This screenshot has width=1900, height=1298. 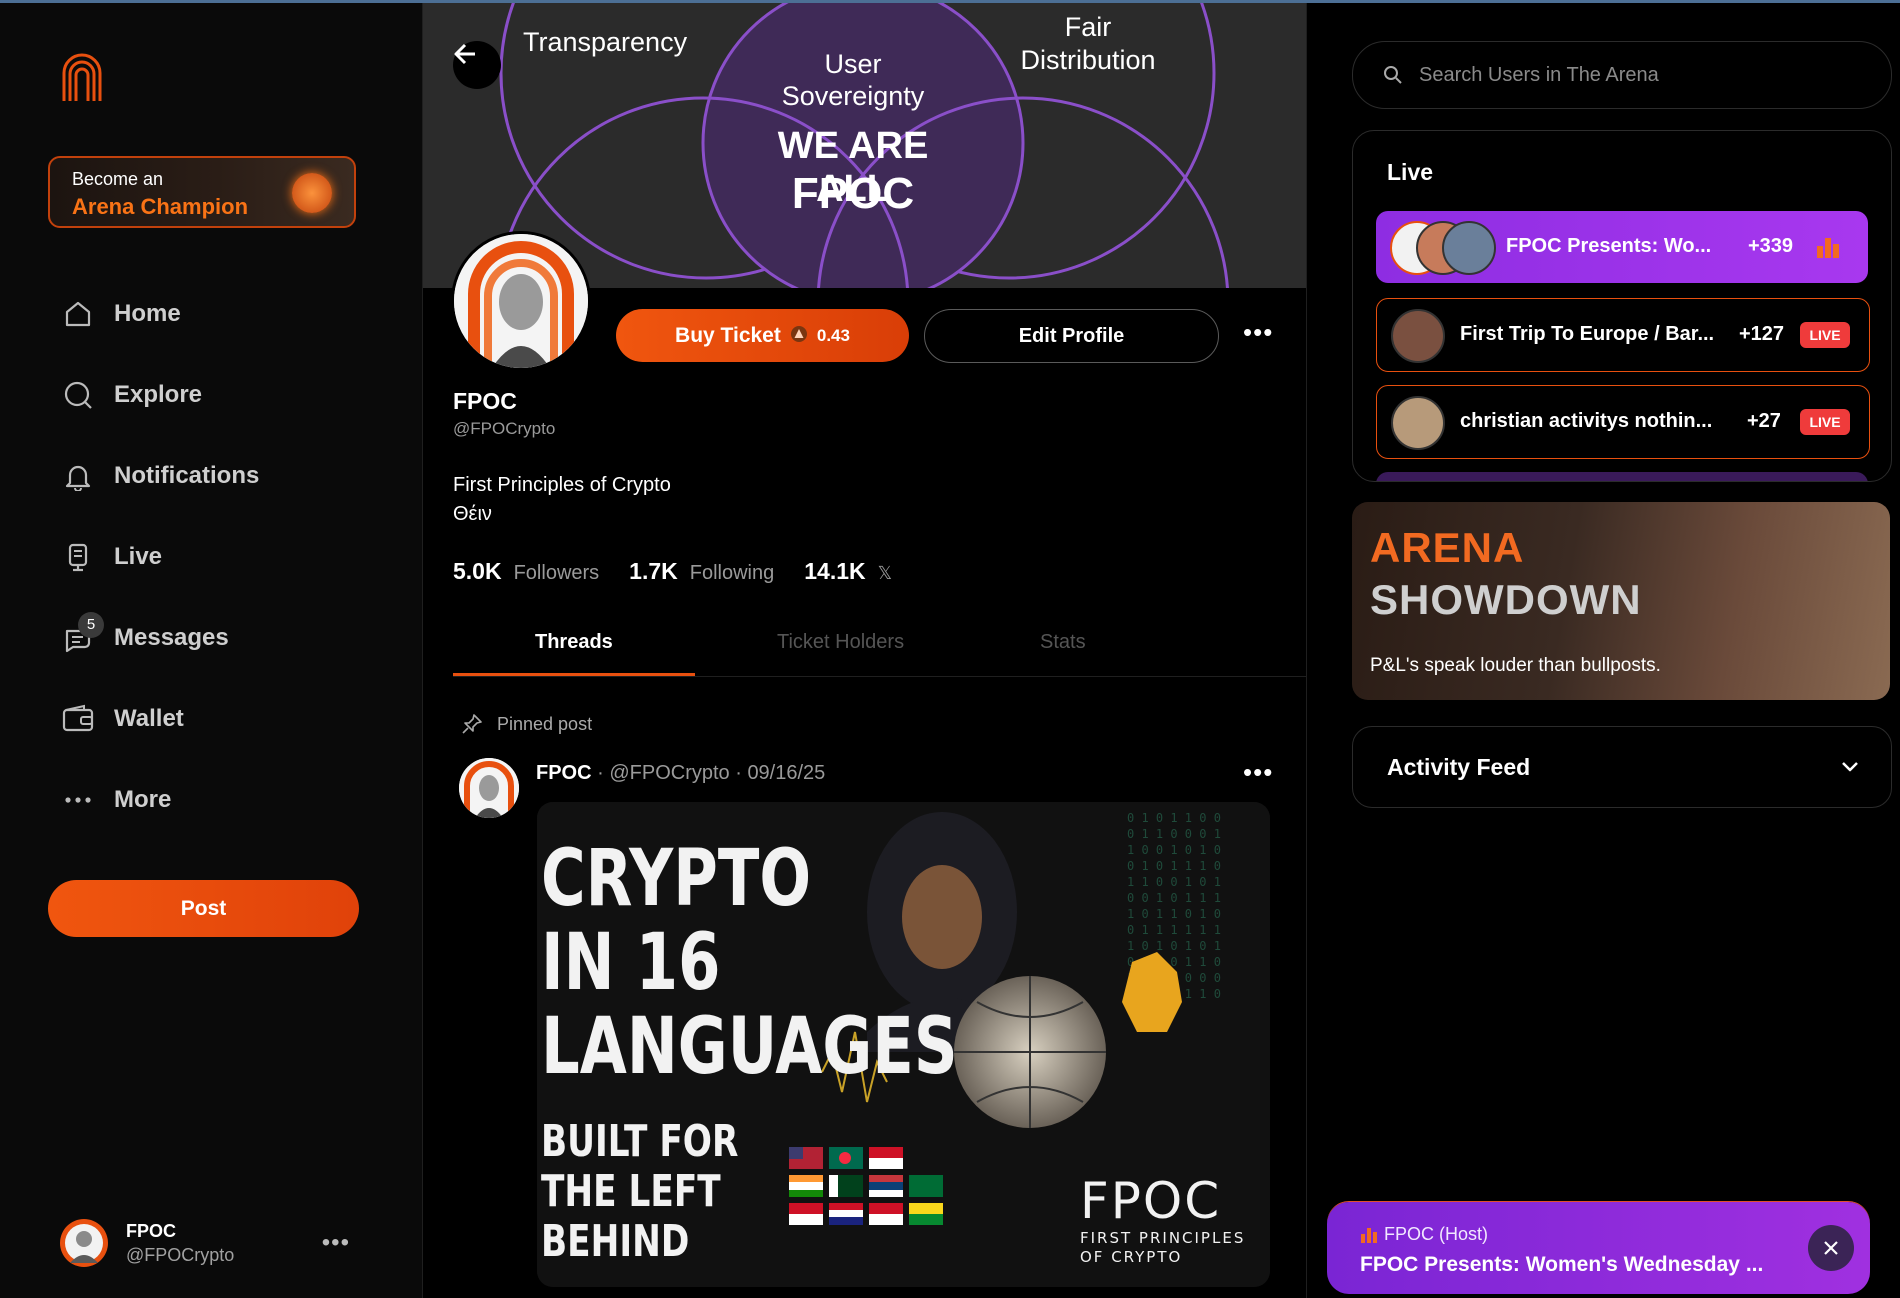 I want to click on nav-notifications: Notifications, so click(x=159, y=475).